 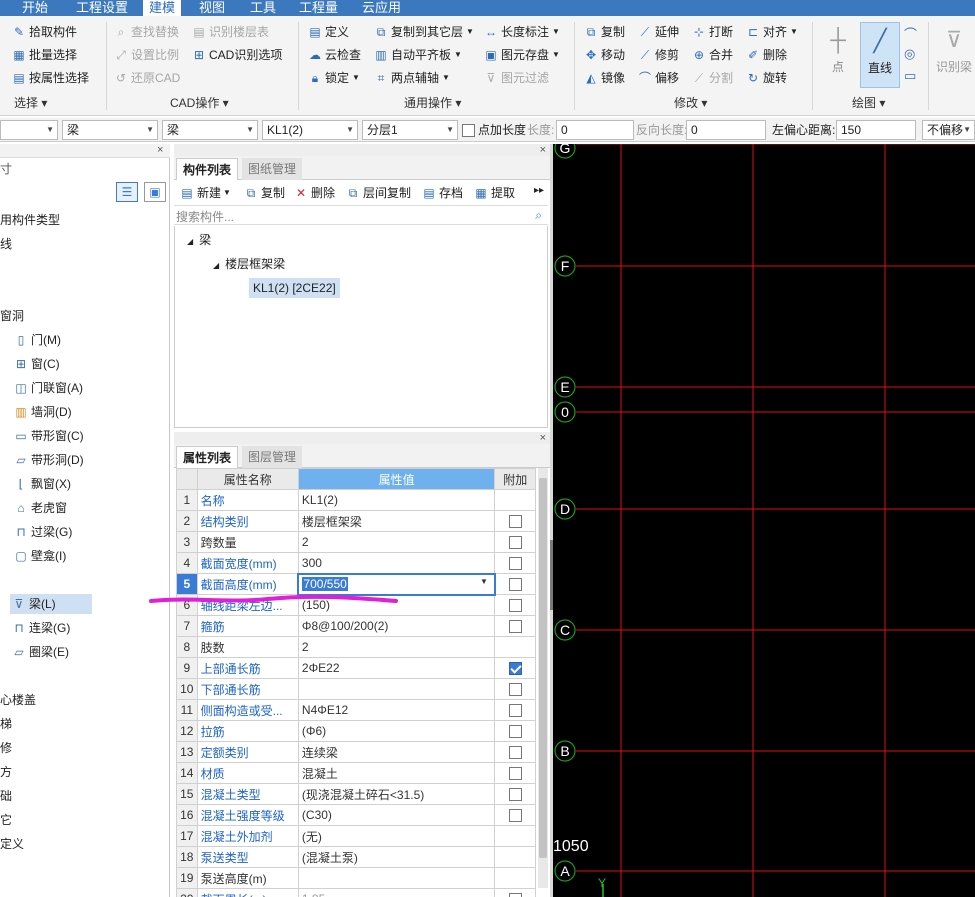 What do you see at coordinates (712, 32) in the screenshot?
I see `break-button: ⊹ 打断` at bounding box center [712, 32].